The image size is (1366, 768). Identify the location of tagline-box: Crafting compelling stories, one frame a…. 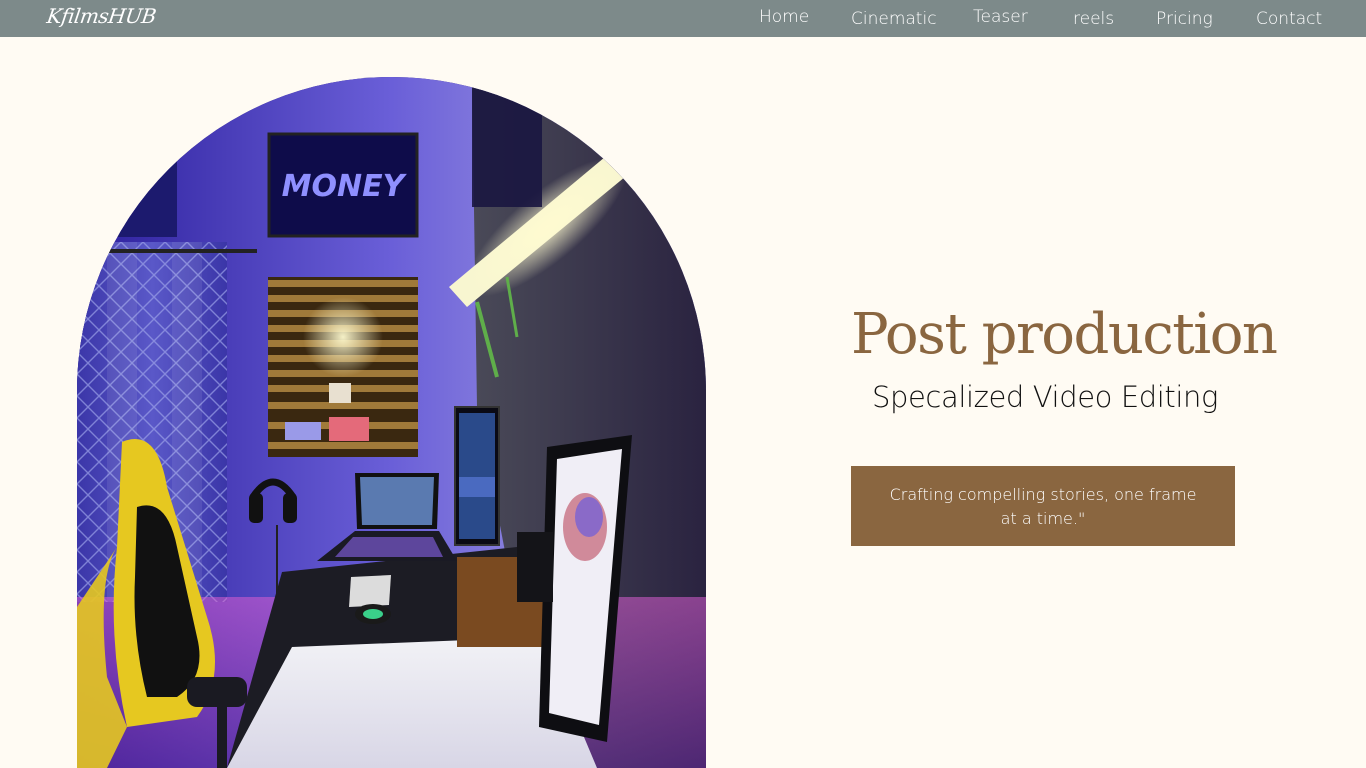
(1043, 506).